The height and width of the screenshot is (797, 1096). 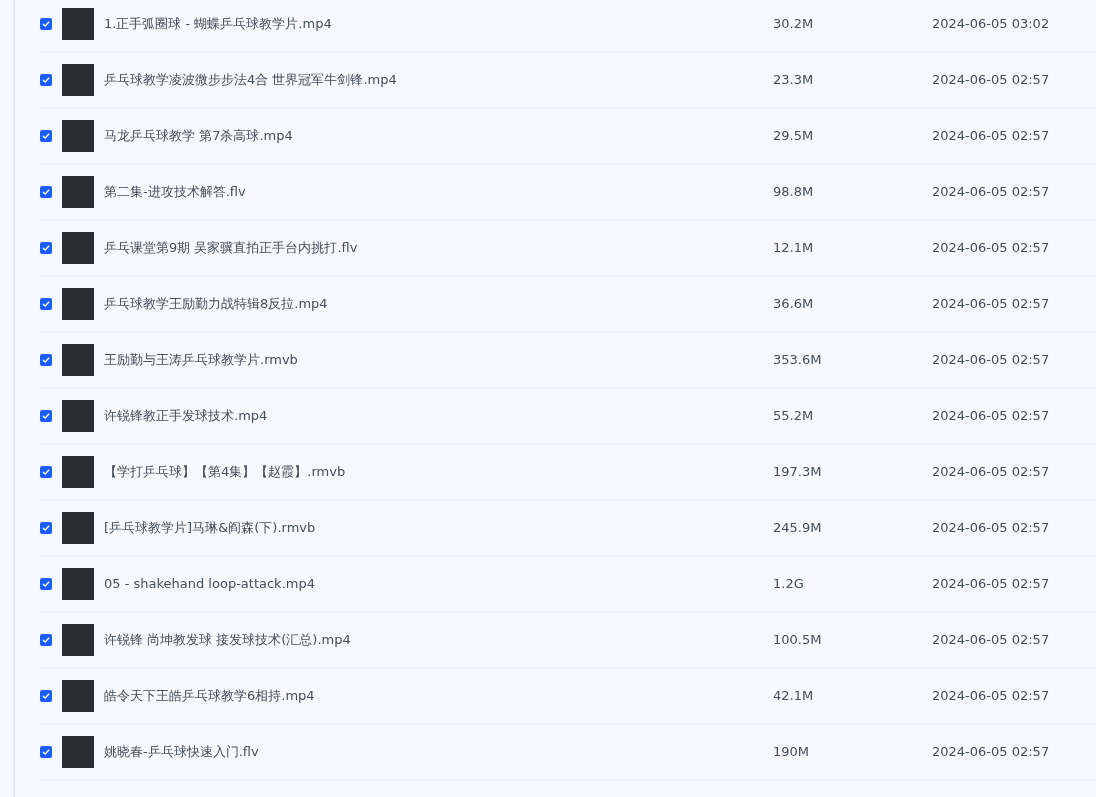 What do you see at coordinates (794, 79) in the screenshot?
I see `file-size: 23.3M` at bounding box center [794, 79].